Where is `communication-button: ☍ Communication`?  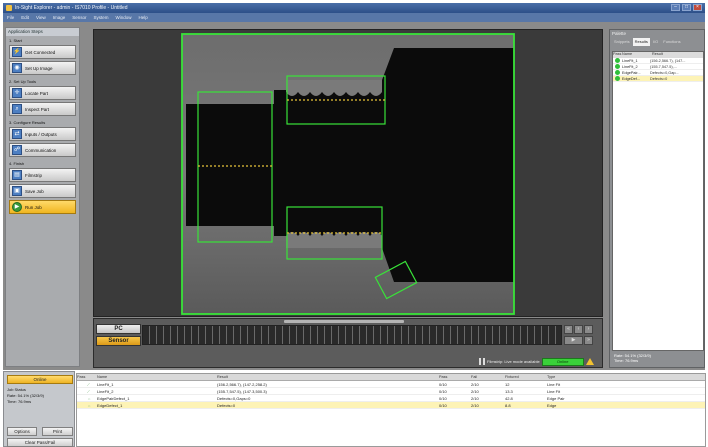
communication-button: ☍ Communication is located at coordinates (42, 150).